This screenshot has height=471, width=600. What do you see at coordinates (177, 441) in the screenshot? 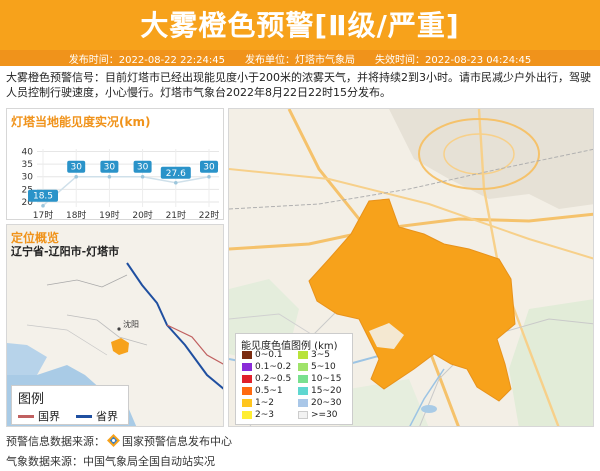
I see `warning-org-name: 国家预警信息发布中心` at bounding box center [177, 441].